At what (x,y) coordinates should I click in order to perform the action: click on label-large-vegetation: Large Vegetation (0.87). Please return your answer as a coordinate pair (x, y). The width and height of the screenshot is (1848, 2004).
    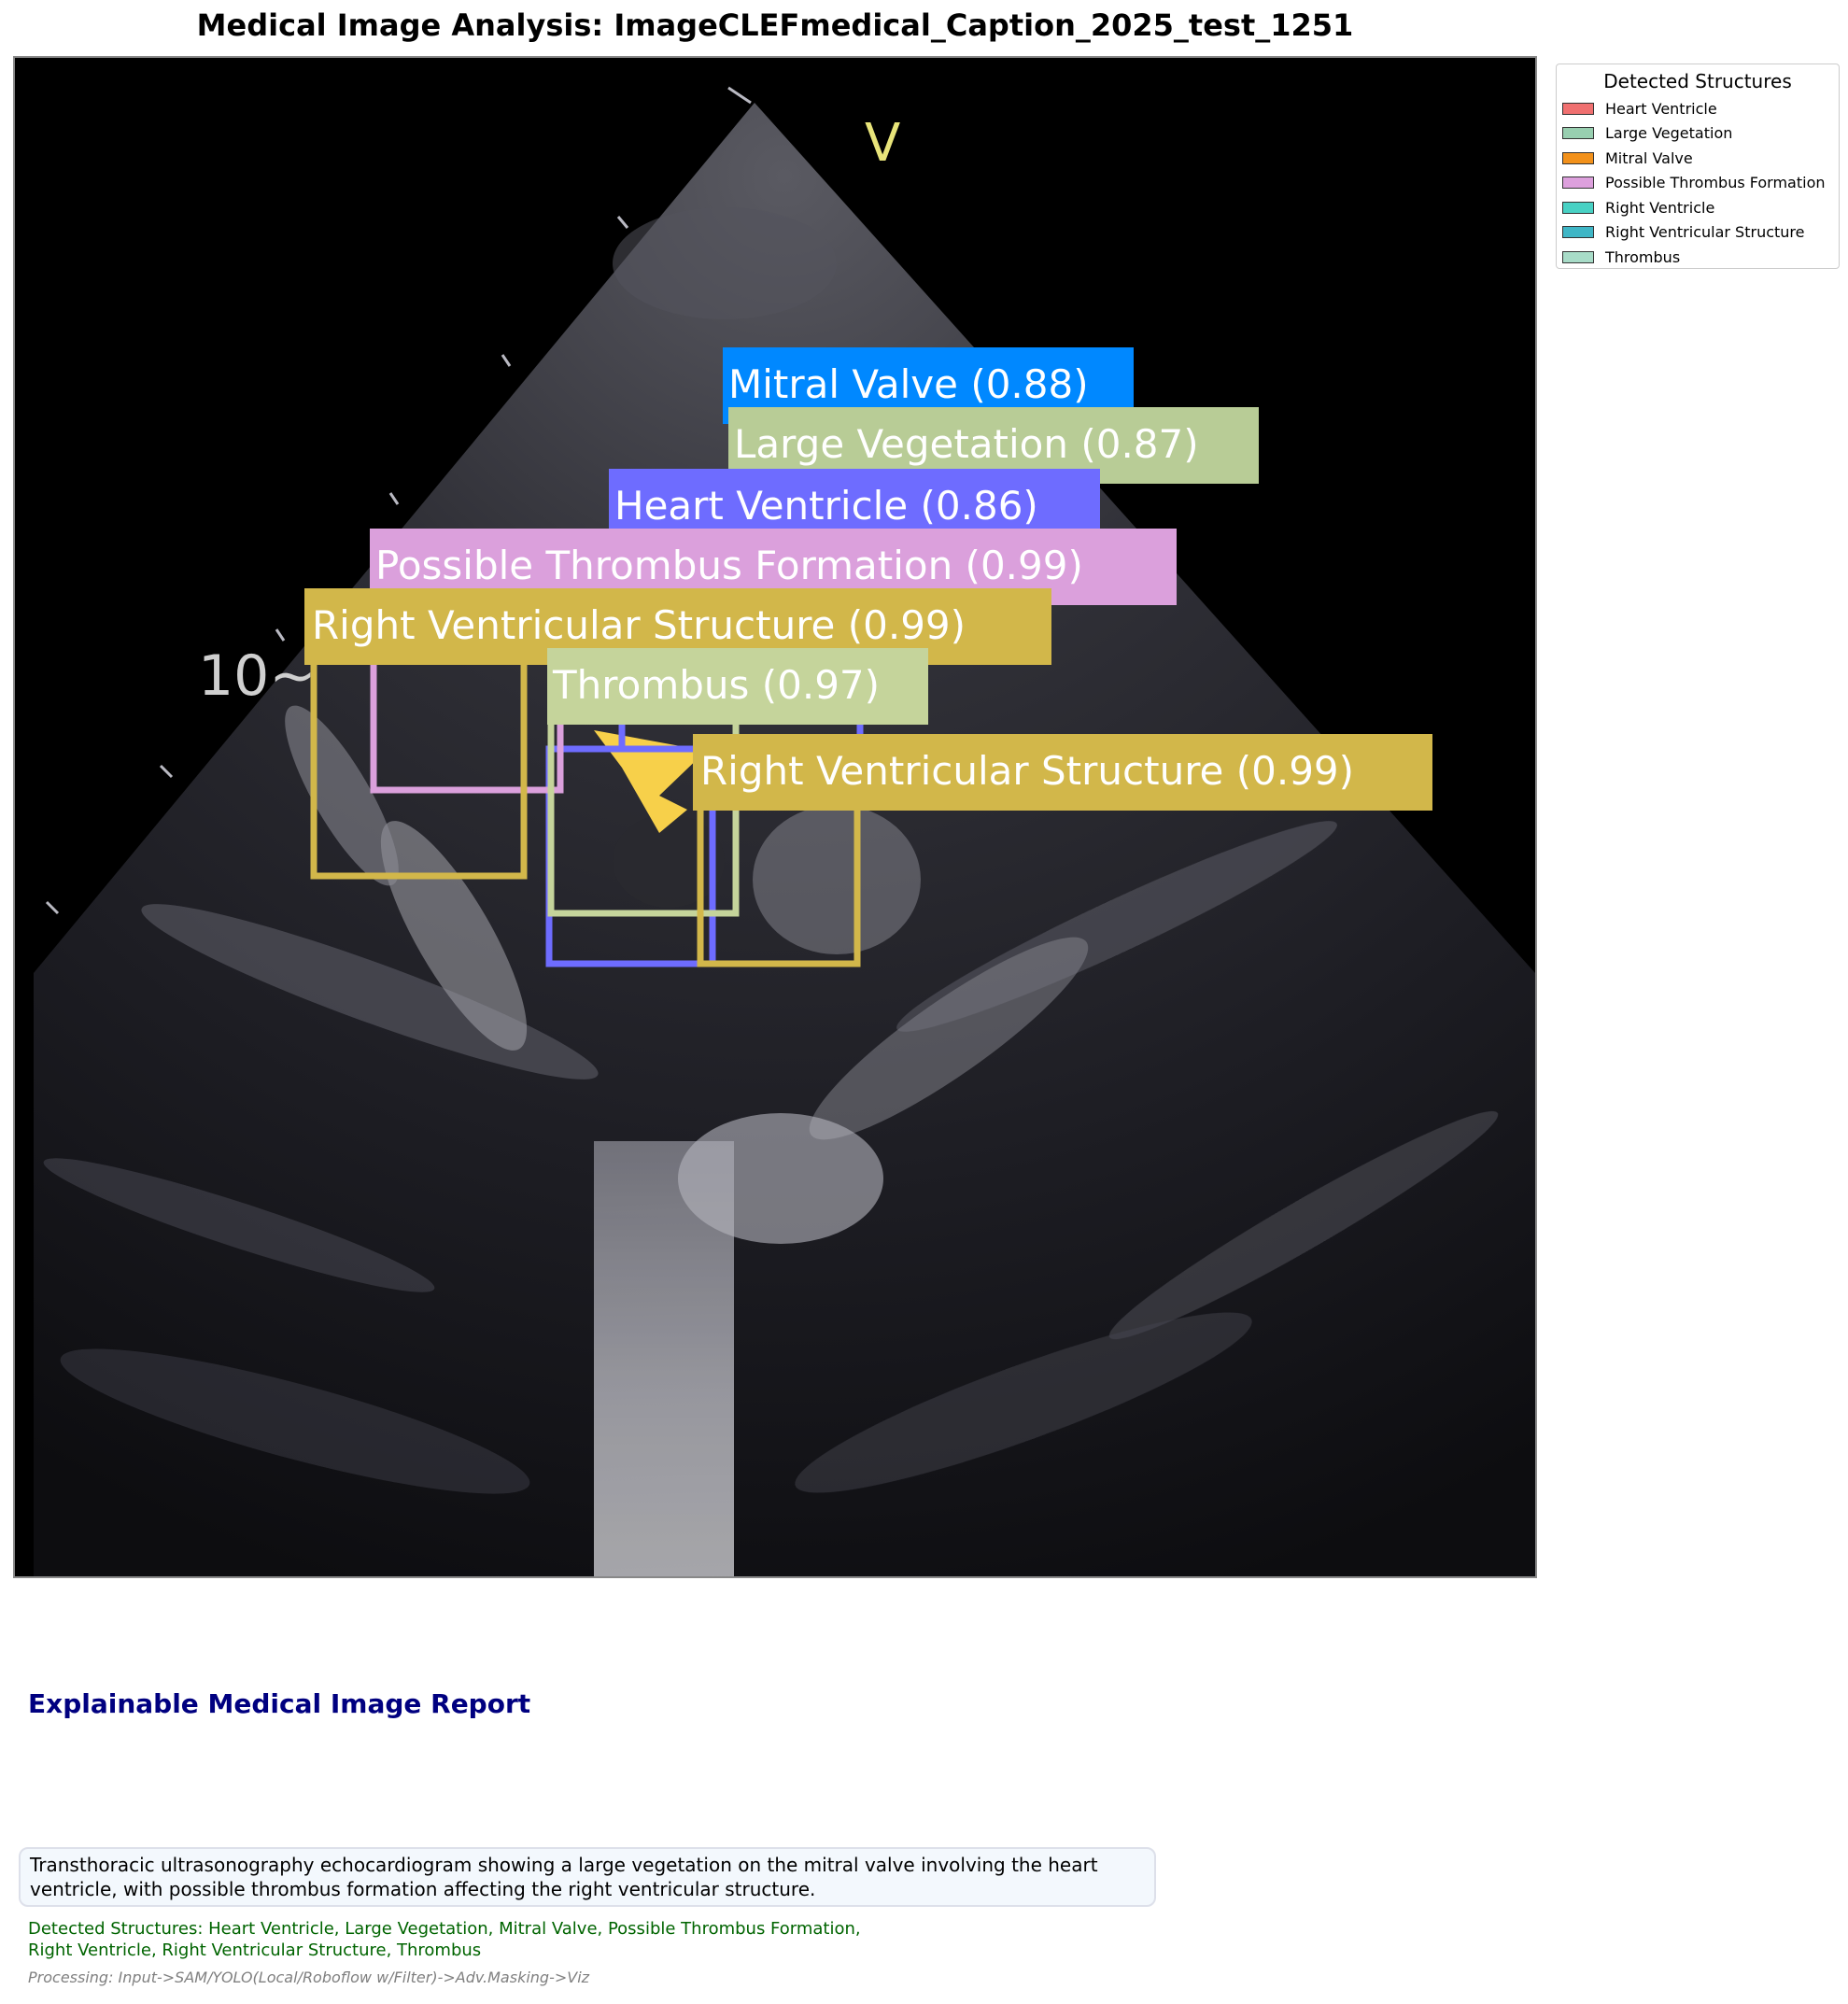
    Looking at the image, I should click on (966, 444).